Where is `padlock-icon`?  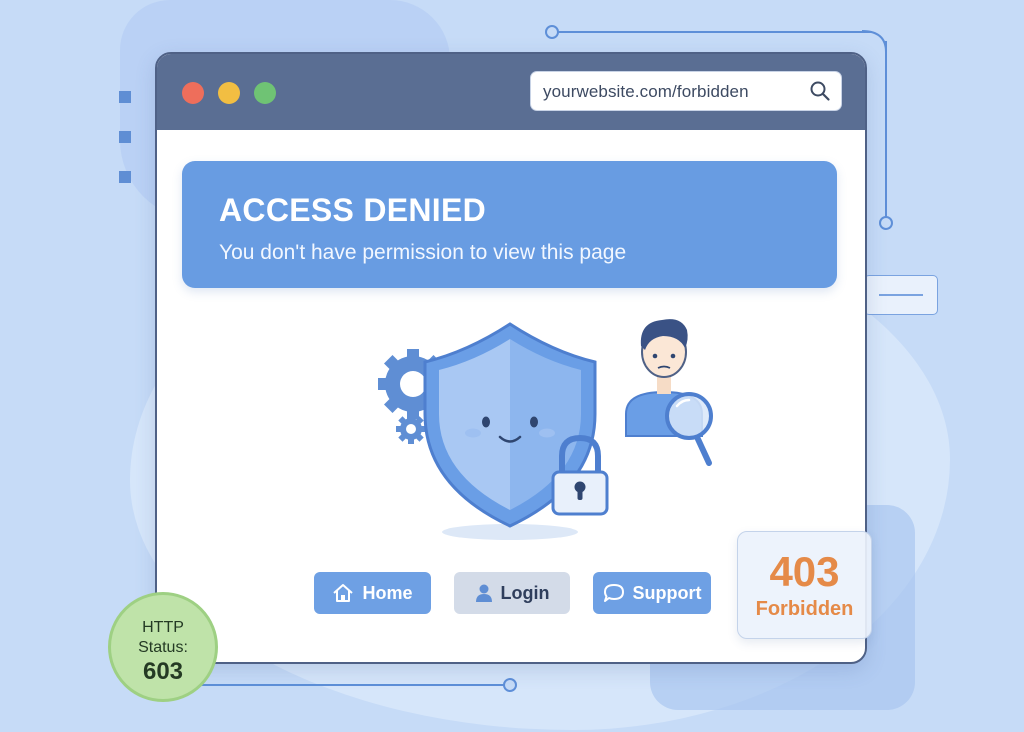 padlock-icon is located at coordinates (580, 475).